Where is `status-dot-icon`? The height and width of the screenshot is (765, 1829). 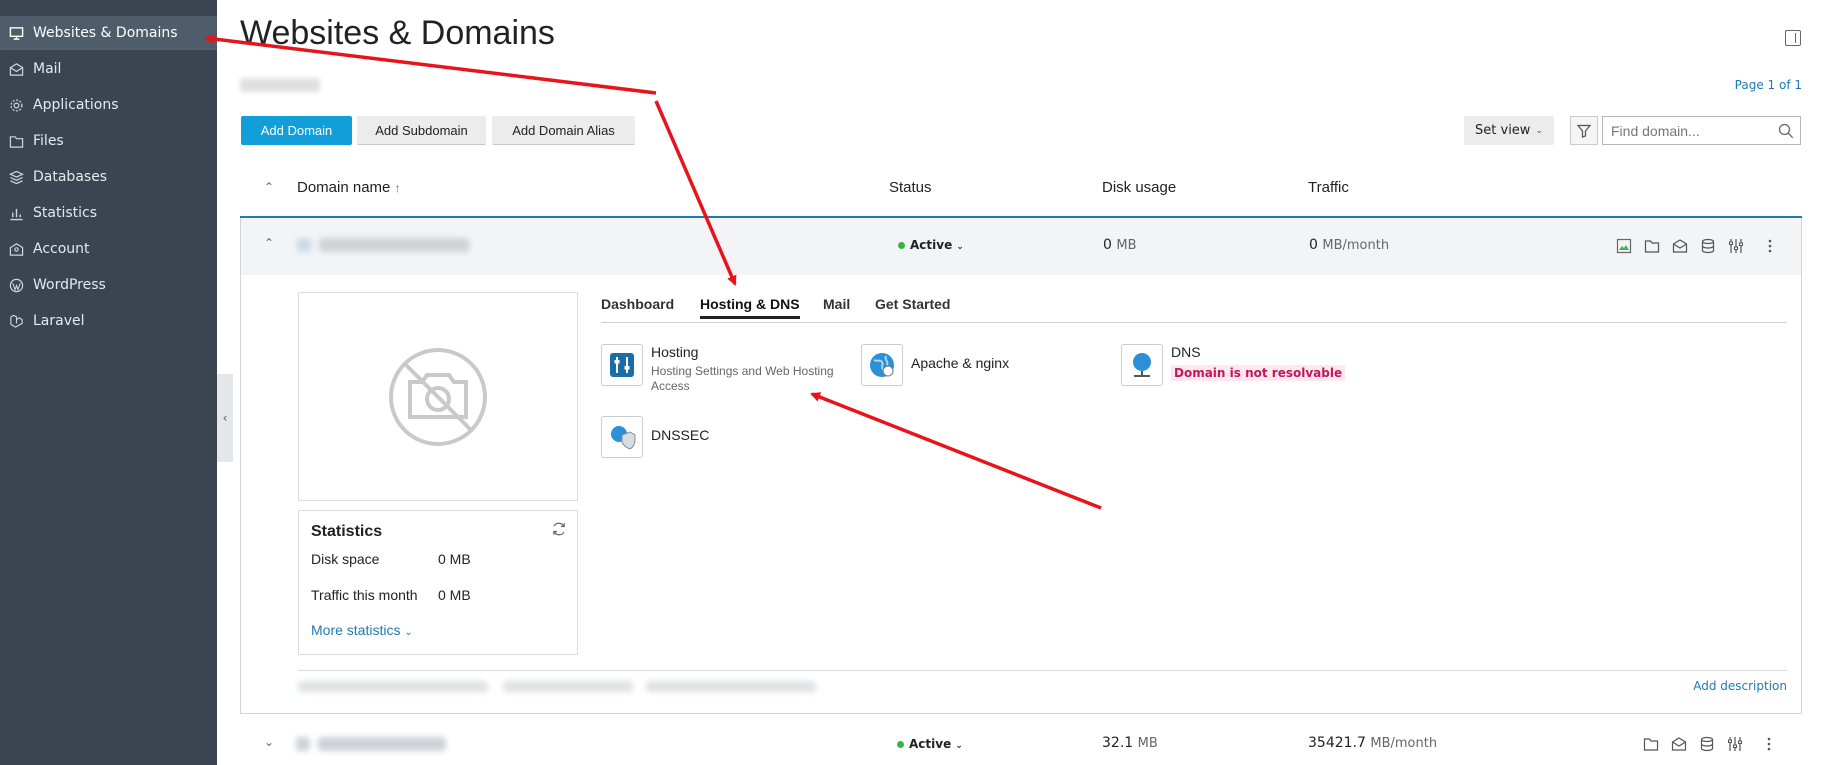
status-dot-icon is located at coordinates (900, 744).